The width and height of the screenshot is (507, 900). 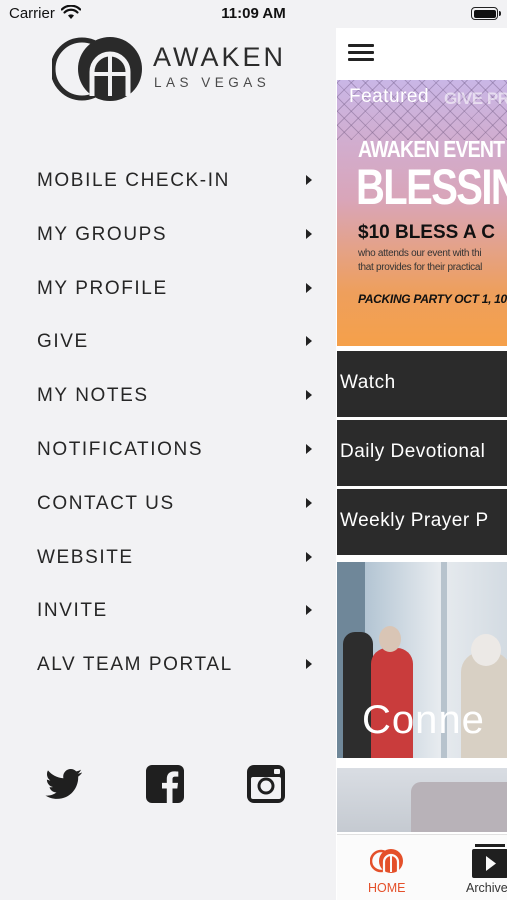 I want to click on archive-icon, so click(x=489, y=861).